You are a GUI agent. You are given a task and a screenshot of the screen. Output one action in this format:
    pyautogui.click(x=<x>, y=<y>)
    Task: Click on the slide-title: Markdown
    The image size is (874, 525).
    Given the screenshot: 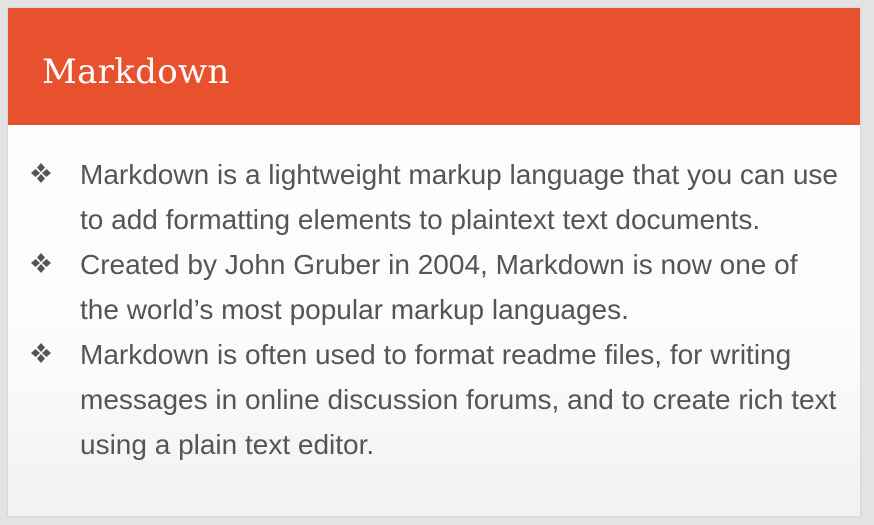 What is the action you would take?
    pyautogui.click(x=136, y=72)
    